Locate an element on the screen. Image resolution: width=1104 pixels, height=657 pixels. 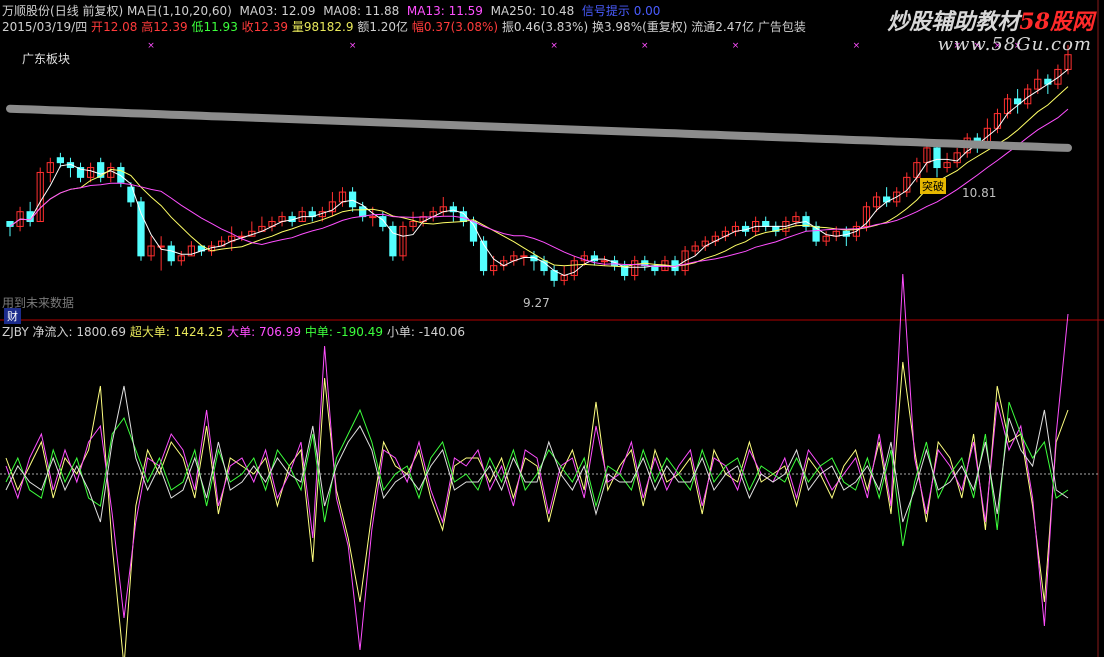
close-value: 12.39 is located at coordinates (271, 27).